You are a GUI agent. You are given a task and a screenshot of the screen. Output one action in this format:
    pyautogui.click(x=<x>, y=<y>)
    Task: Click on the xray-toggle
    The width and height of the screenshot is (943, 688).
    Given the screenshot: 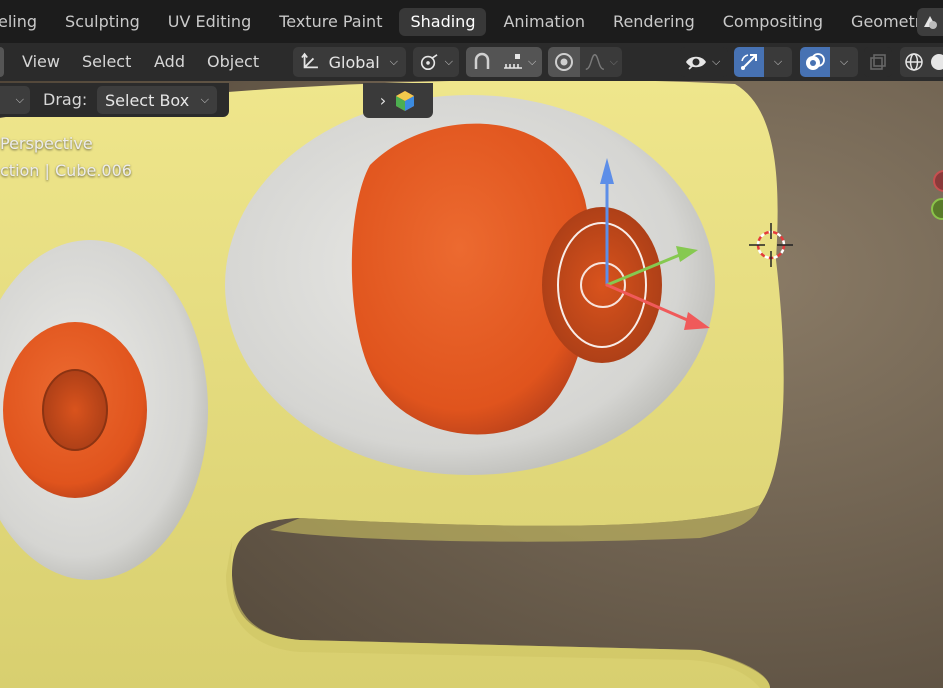 What is the action you would take?
    pyautogui.click(x=878, y=62)
    